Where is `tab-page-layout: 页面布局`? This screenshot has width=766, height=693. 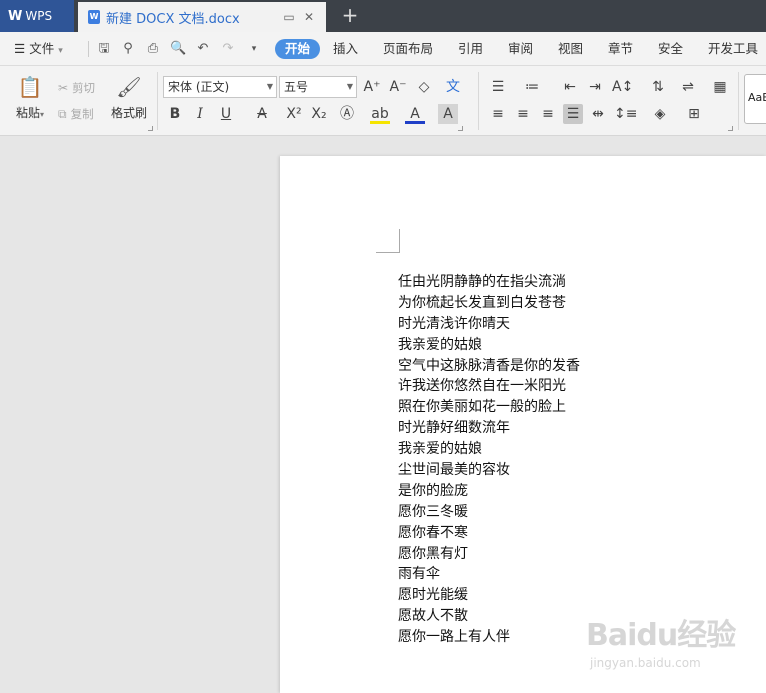
tab-page-layout: 页面布局 is located at coordinates (408, 49).